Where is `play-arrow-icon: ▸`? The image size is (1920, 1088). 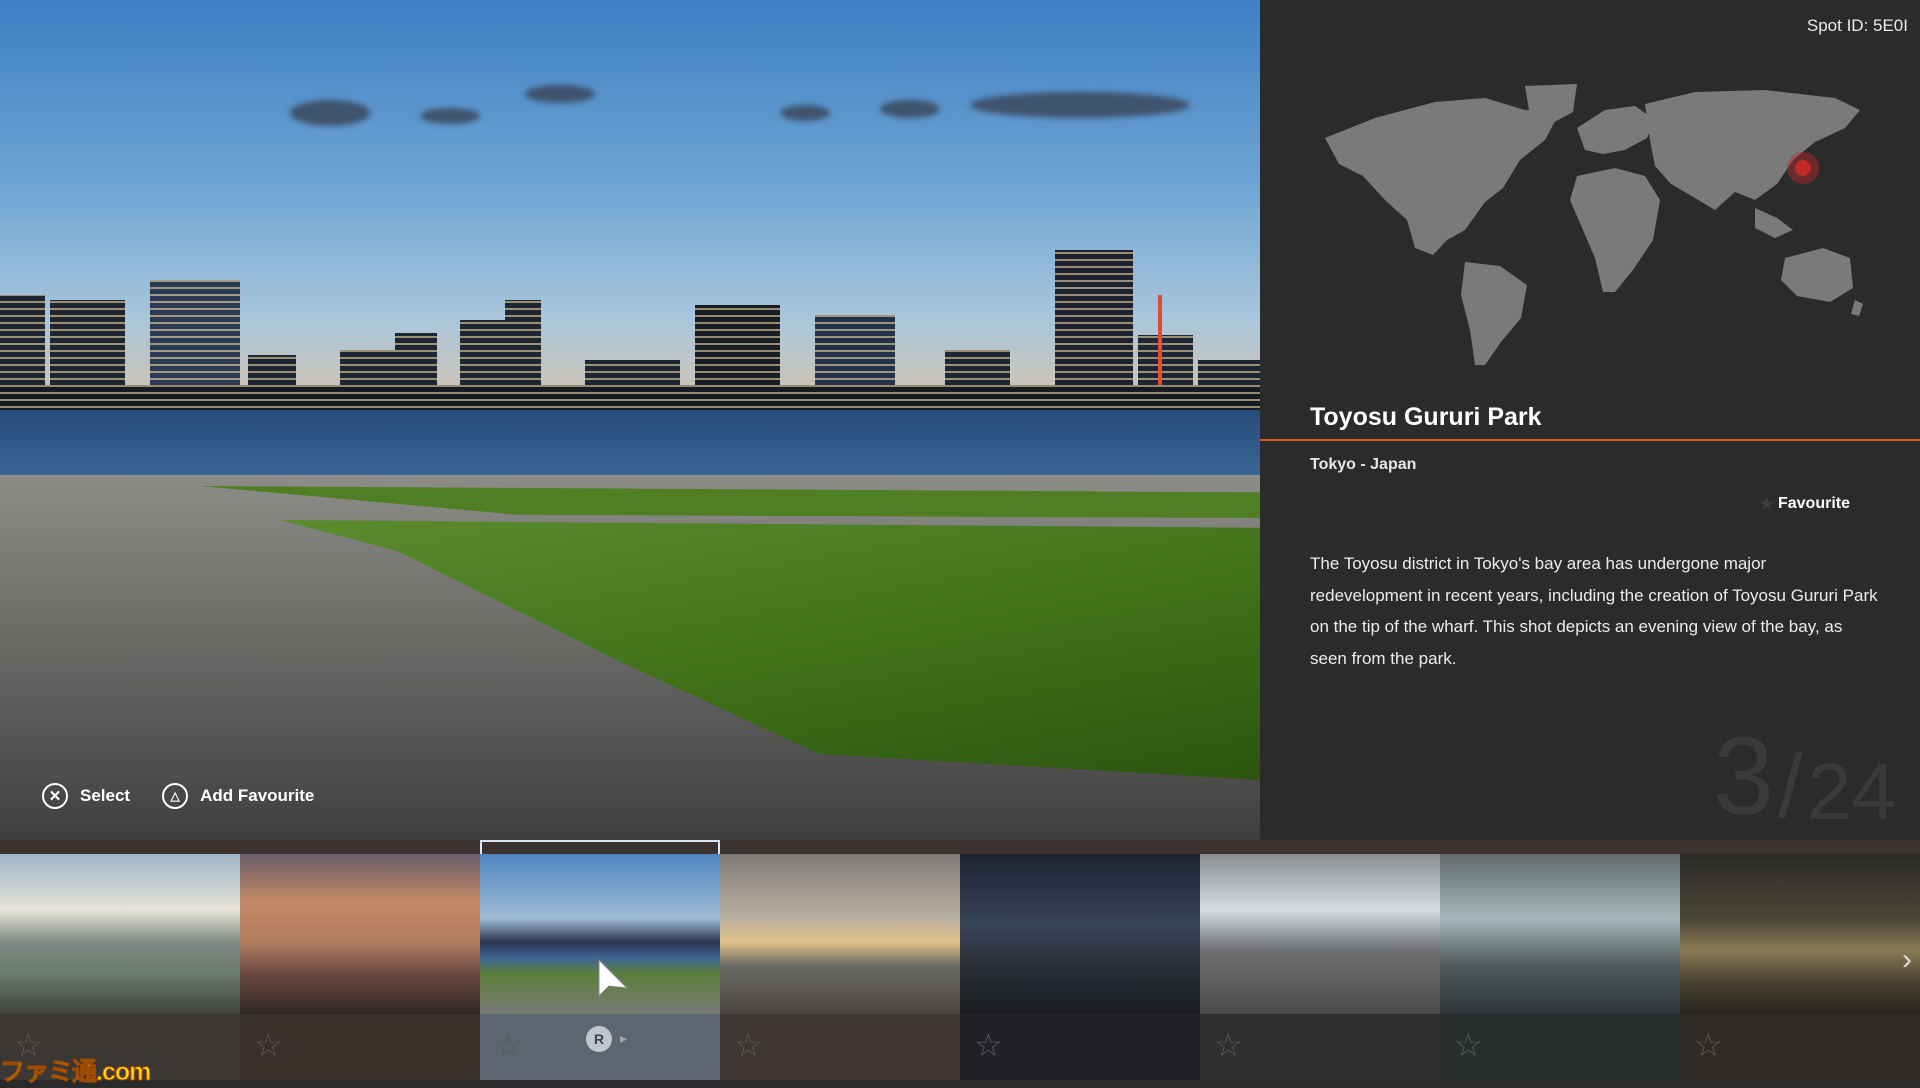
play-arrow-icon: ▸ is located at coordinates (624, 1038).